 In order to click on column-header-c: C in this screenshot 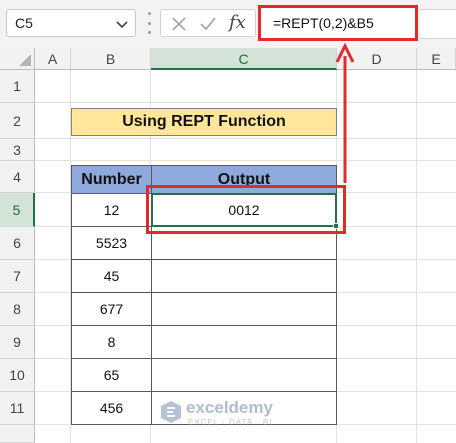, I will do `click(244, 59)`.